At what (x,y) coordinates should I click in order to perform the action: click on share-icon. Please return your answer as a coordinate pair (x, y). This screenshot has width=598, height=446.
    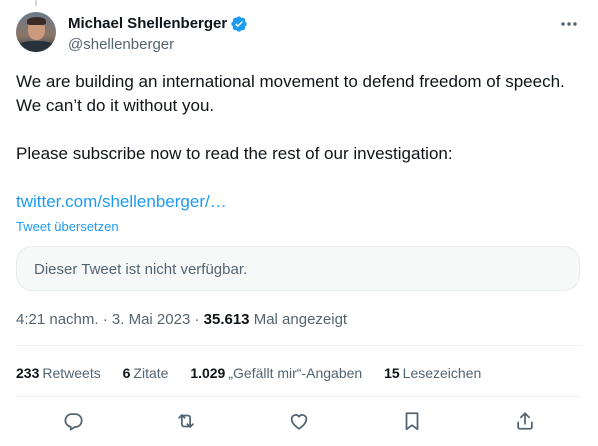
    Looking at the image, I should click on (525, 421).